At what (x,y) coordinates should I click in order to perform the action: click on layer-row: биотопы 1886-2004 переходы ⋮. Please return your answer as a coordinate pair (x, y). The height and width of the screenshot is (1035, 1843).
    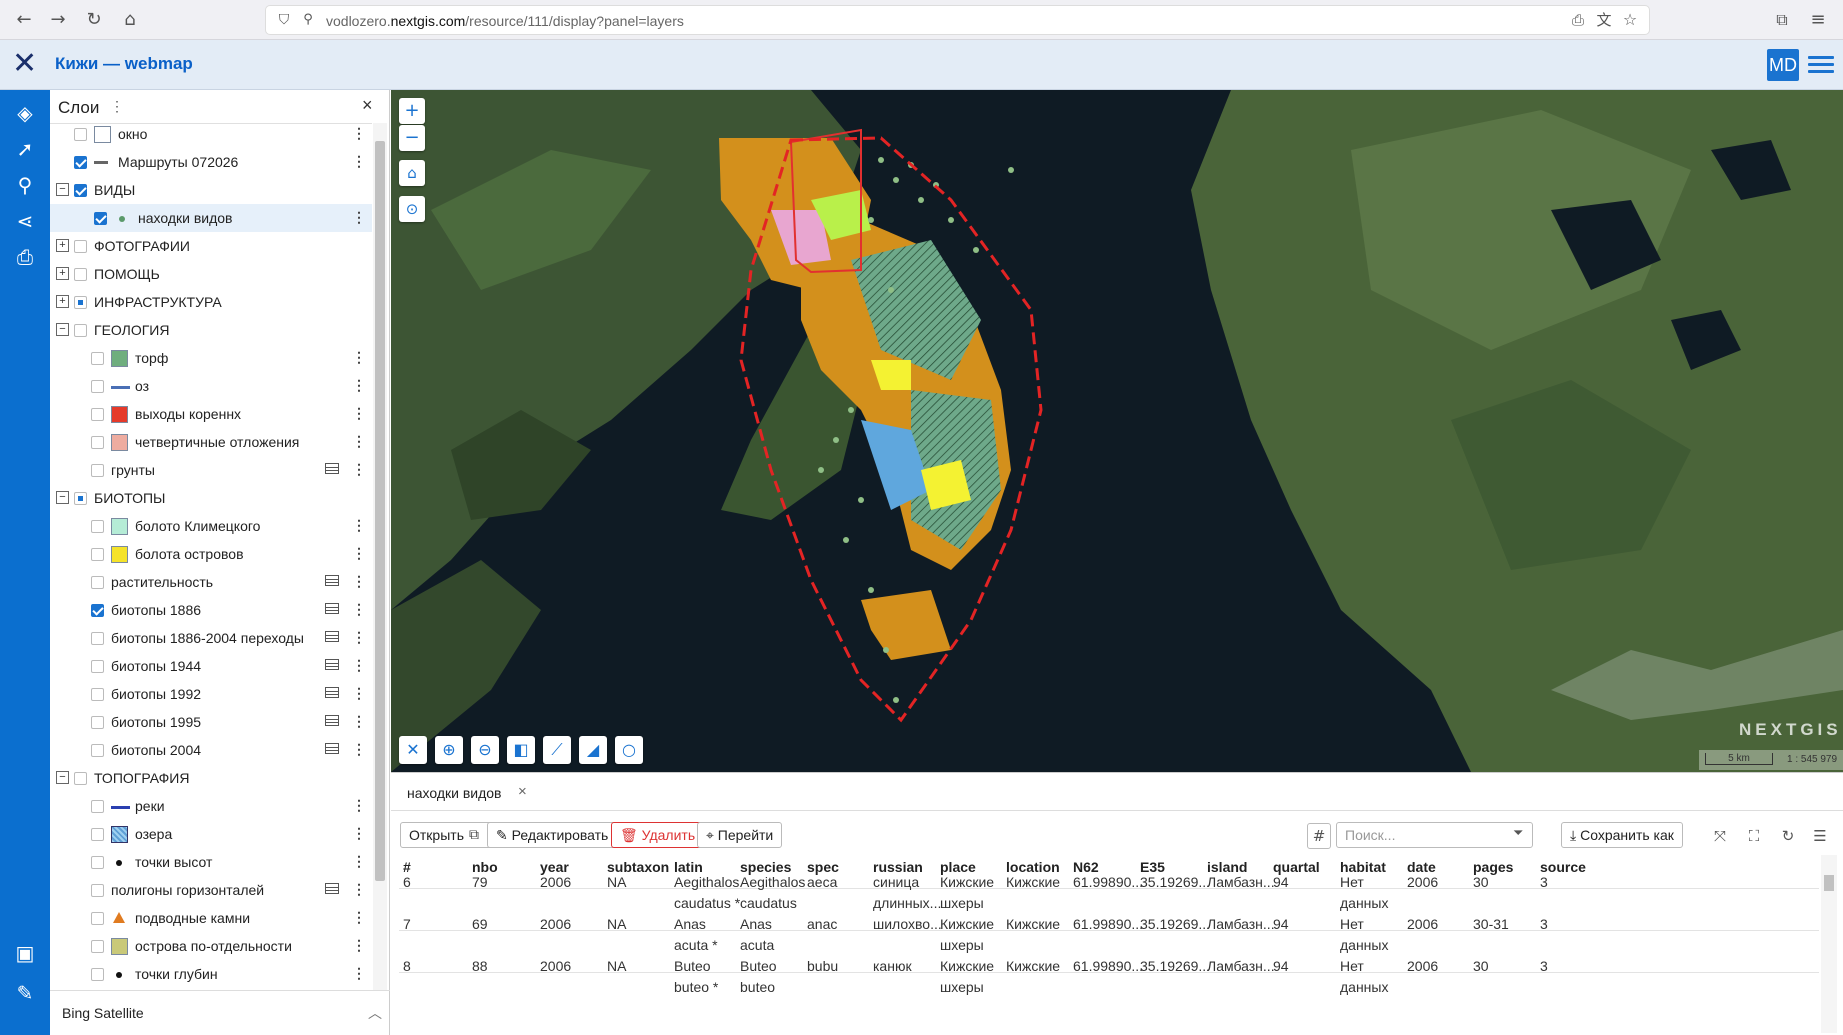
    Looking at the image, I should click on (211, 638).